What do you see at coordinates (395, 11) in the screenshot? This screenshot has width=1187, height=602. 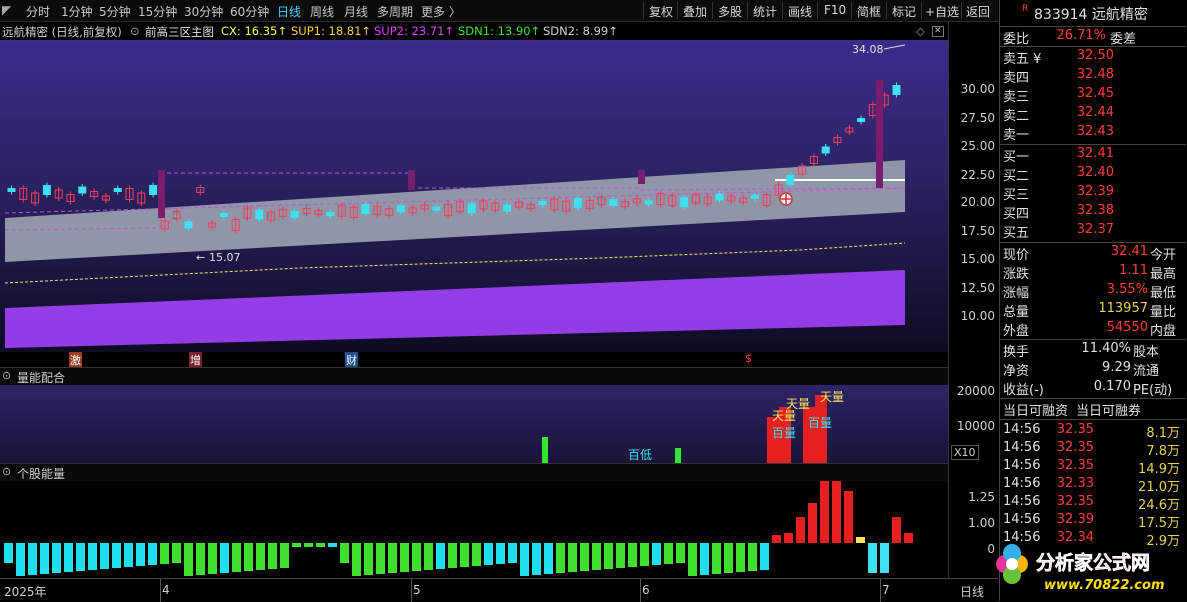 I see `tab-period-multi: 多周期` at bounding box center [395, 11].